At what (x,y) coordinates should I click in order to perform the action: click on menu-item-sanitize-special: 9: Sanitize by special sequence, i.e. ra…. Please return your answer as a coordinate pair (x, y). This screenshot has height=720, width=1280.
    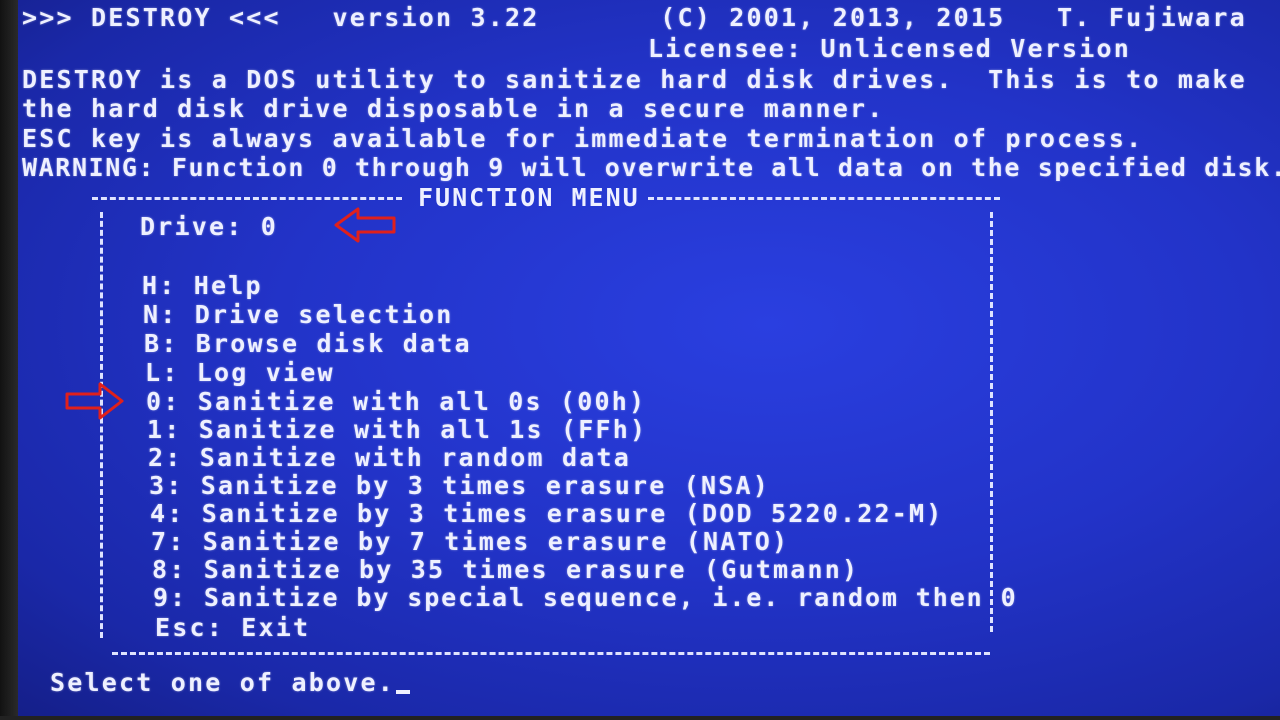
    Looking at the image, I should click on (585, 597).